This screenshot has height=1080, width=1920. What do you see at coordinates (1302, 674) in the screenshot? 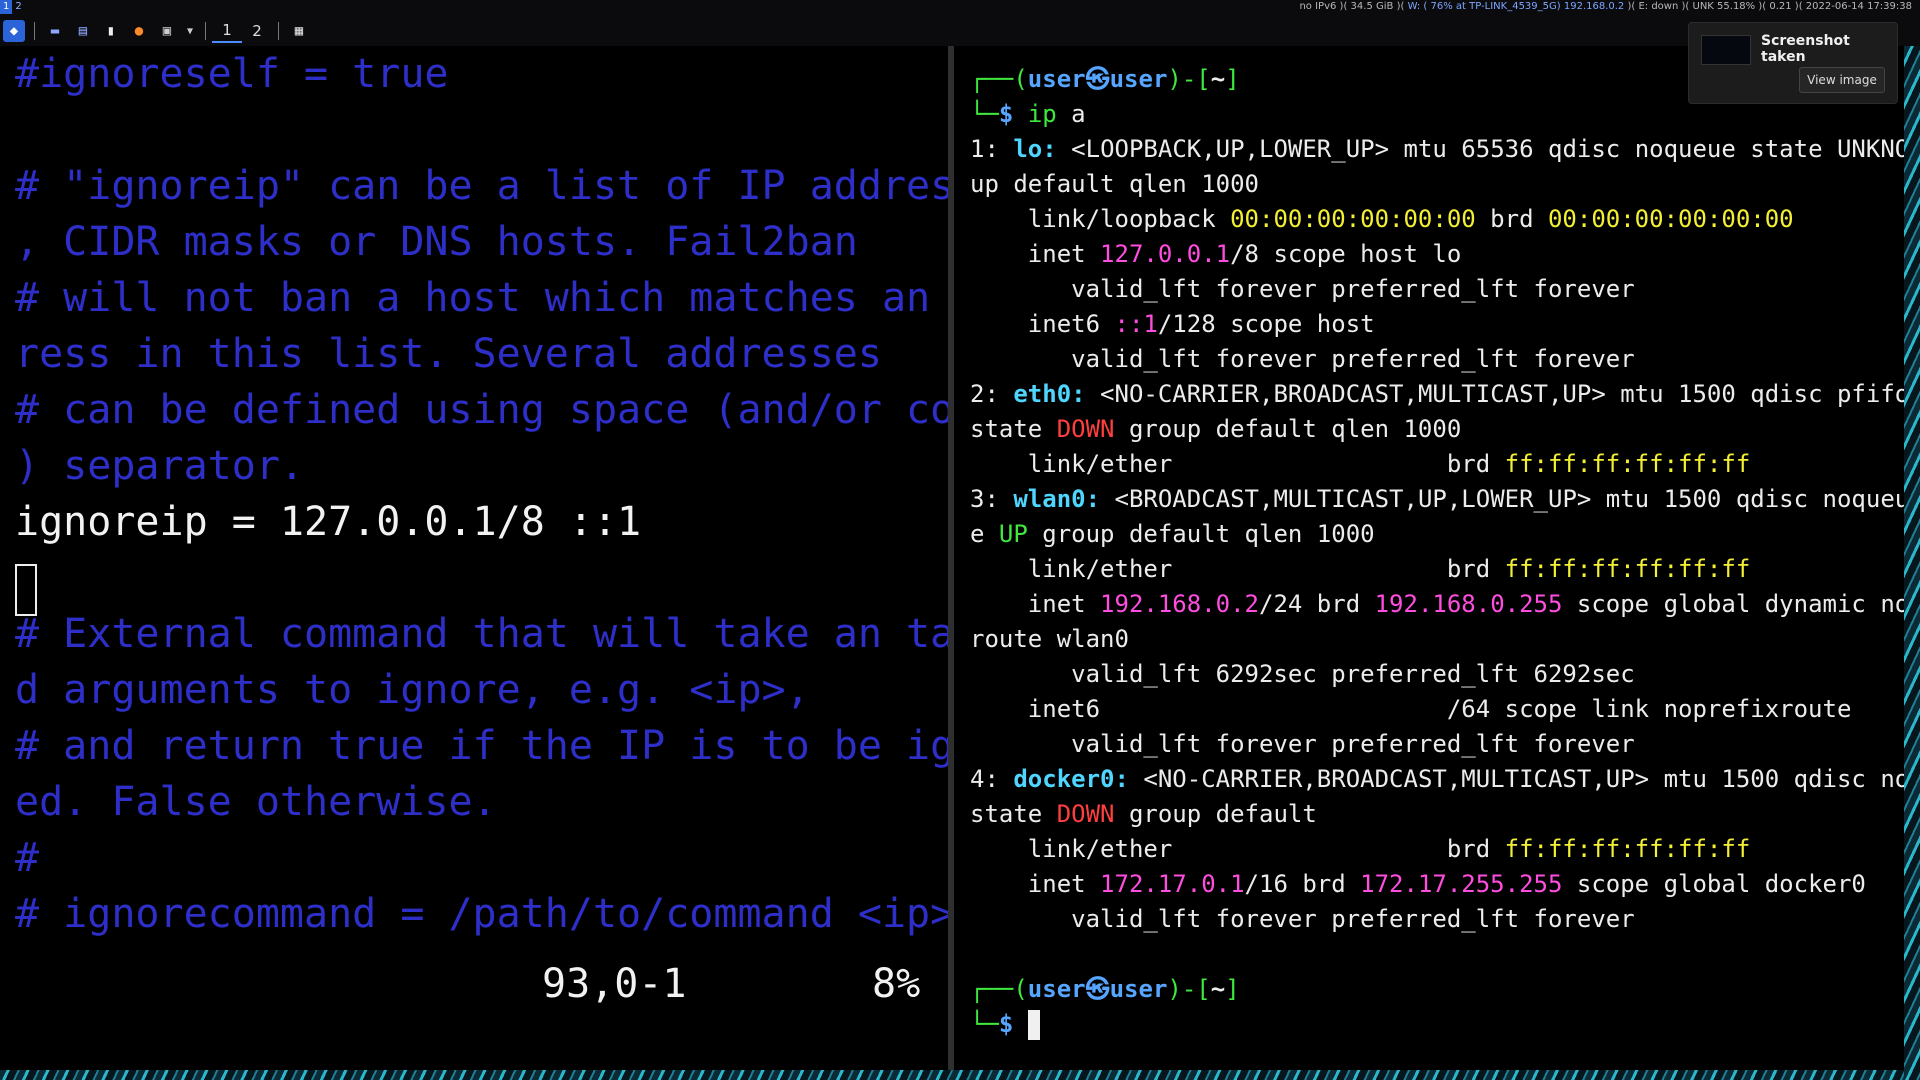
I see `output-line: valid_lft 6292sec preferred_lft 6292sec` at bounding box center [1302, 674].